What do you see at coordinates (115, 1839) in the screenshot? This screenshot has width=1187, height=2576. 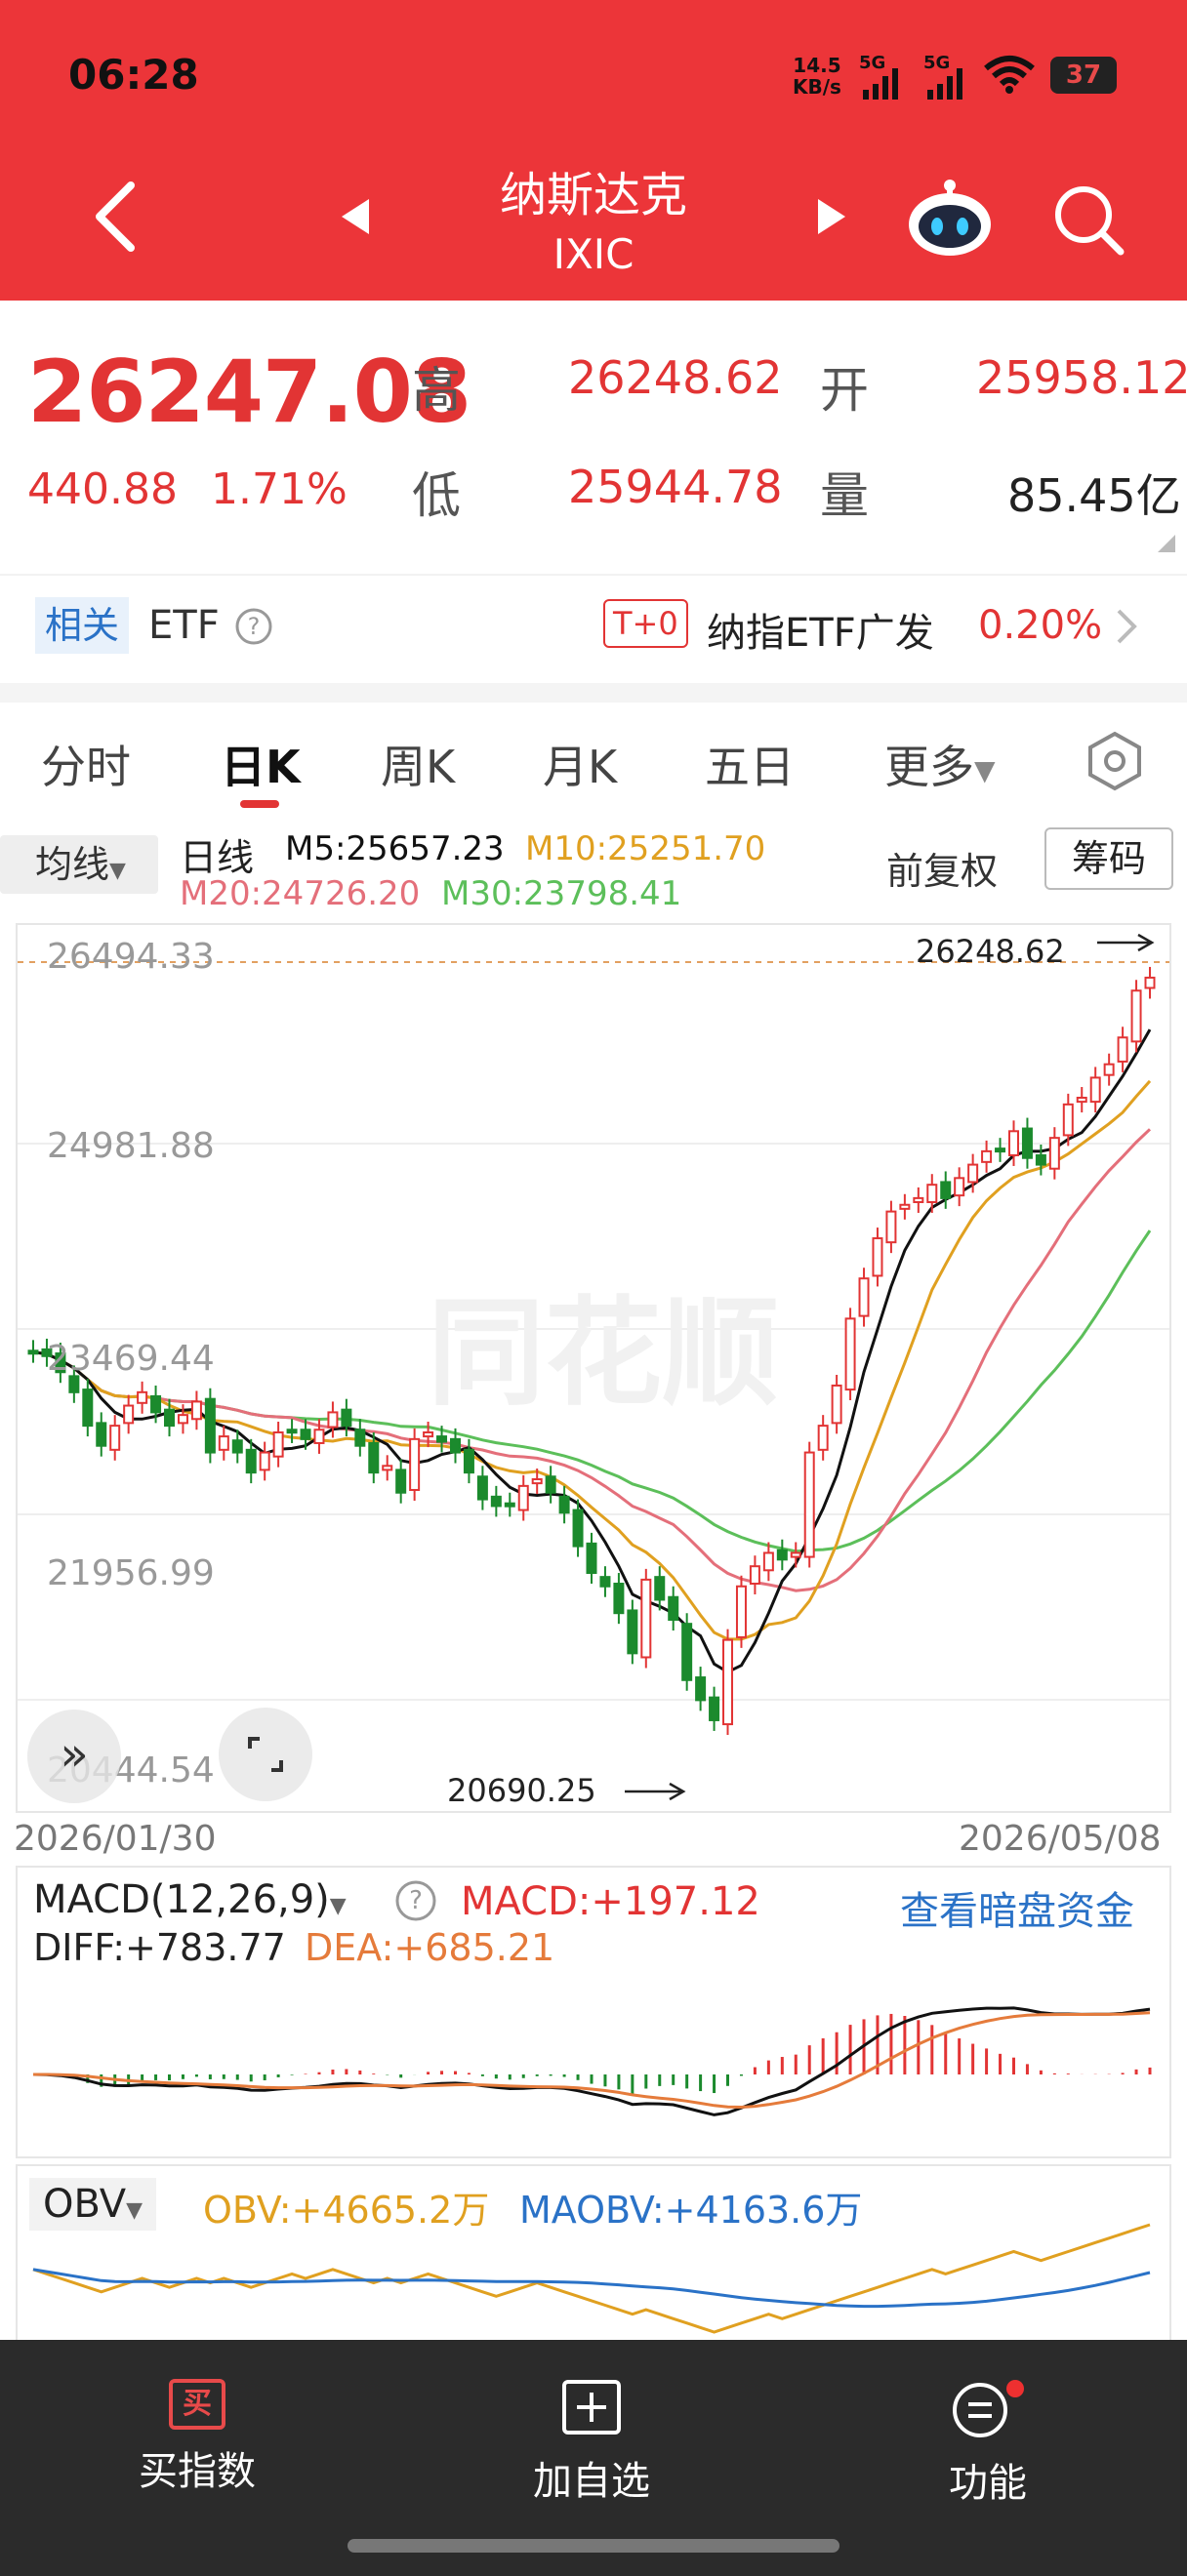 I see `x-start-date: 2026/01/30` at bounding box center [115, 1839].